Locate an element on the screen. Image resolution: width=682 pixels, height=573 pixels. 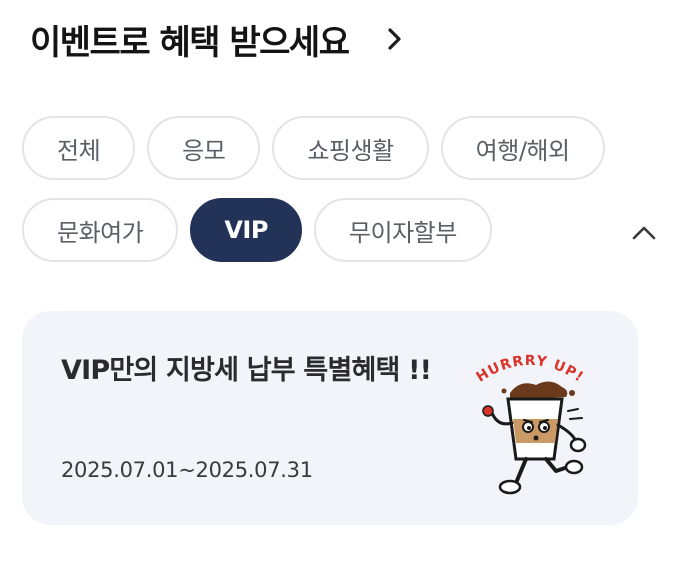
filter-row-1: 전체 응모 쇼핑생활 여행/해외 is located at coordinates (313, 148).